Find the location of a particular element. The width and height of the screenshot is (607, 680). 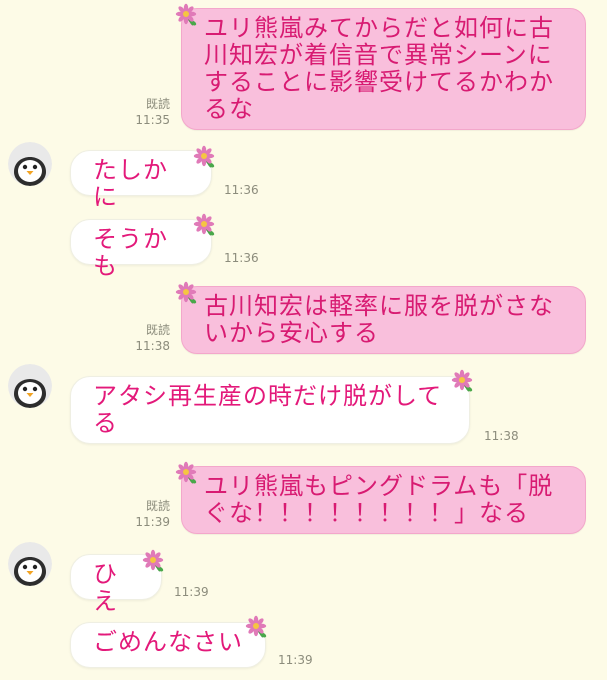

message-bubble: 古川知宏は軽率に服を脱がさないから安心する is located at coordinates (383, 320).